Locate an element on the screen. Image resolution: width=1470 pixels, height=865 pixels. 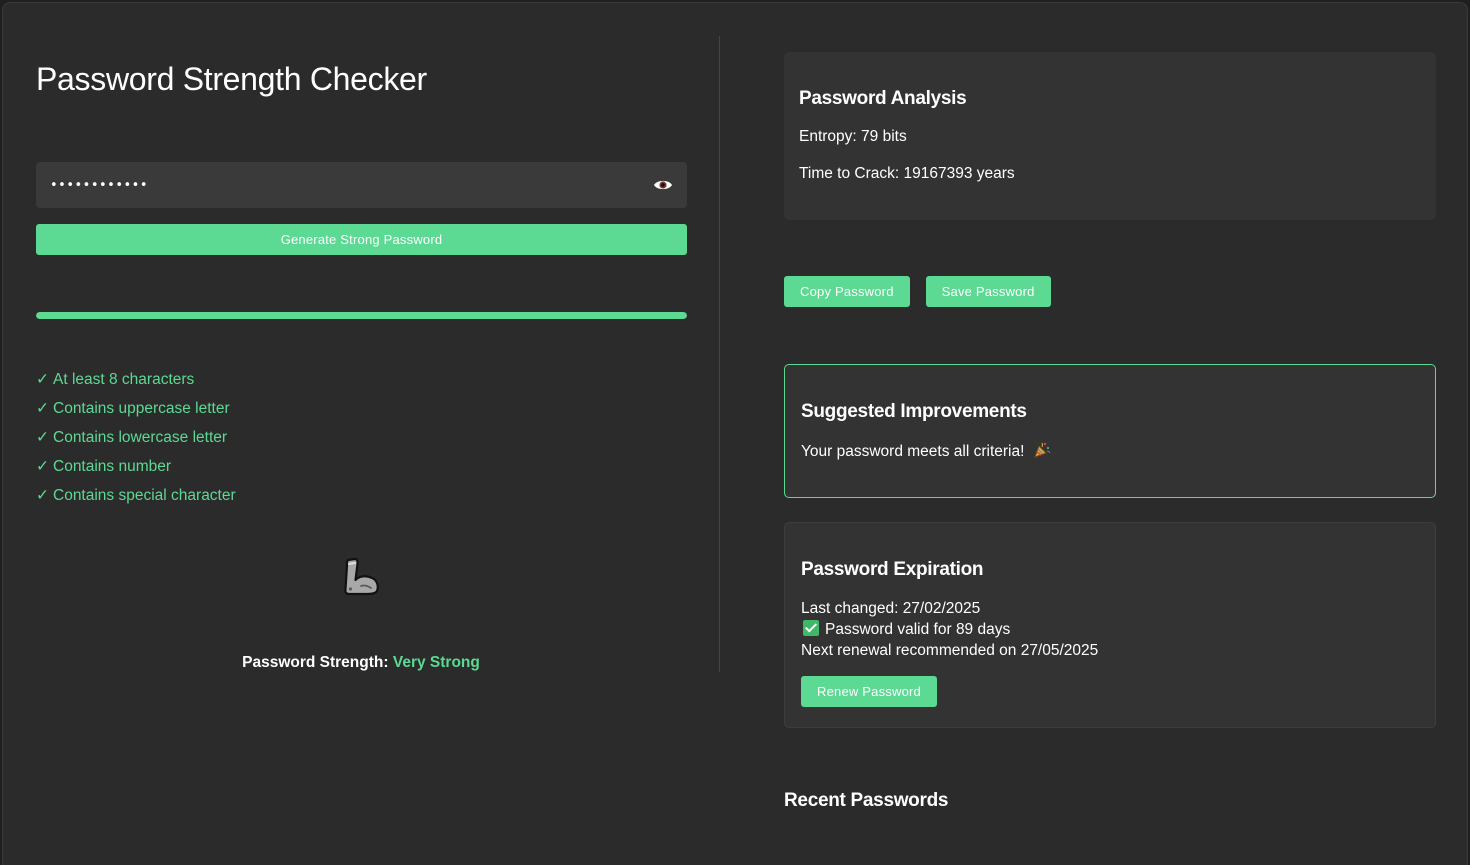
time-to-crack-text: Time to Crack: 19167393 years is located at coordinates (907, 173).